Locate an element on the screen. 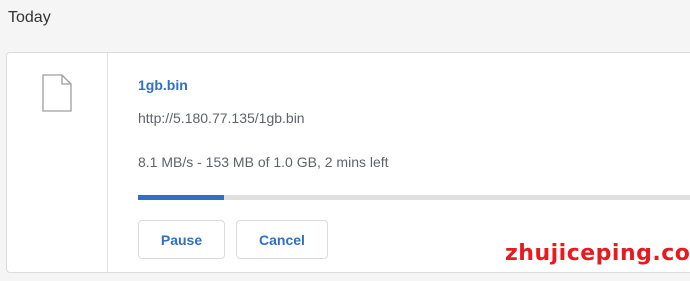  document-icon is located at coordinates (57, 93).